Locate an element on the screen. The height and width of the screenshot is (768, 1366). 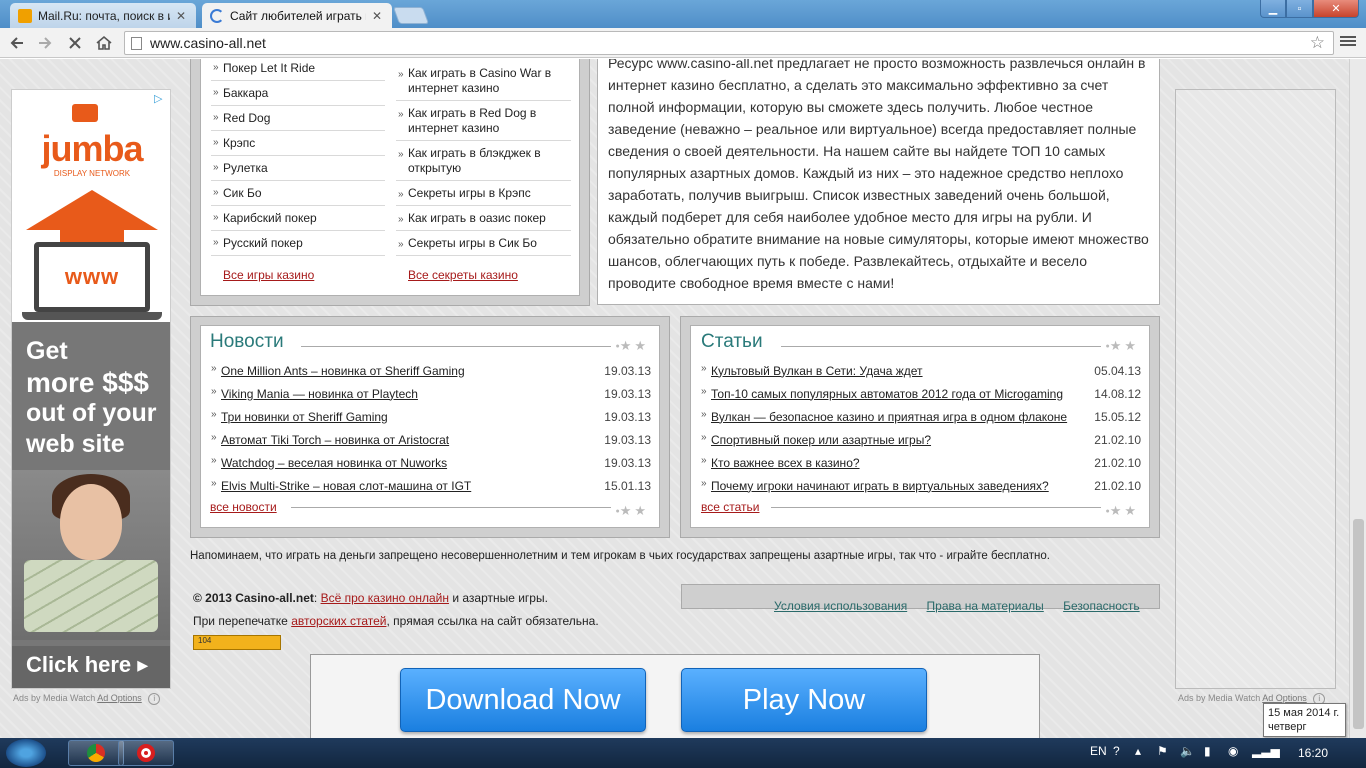
all-news-link: все новости is located at coordinates (243, 507).